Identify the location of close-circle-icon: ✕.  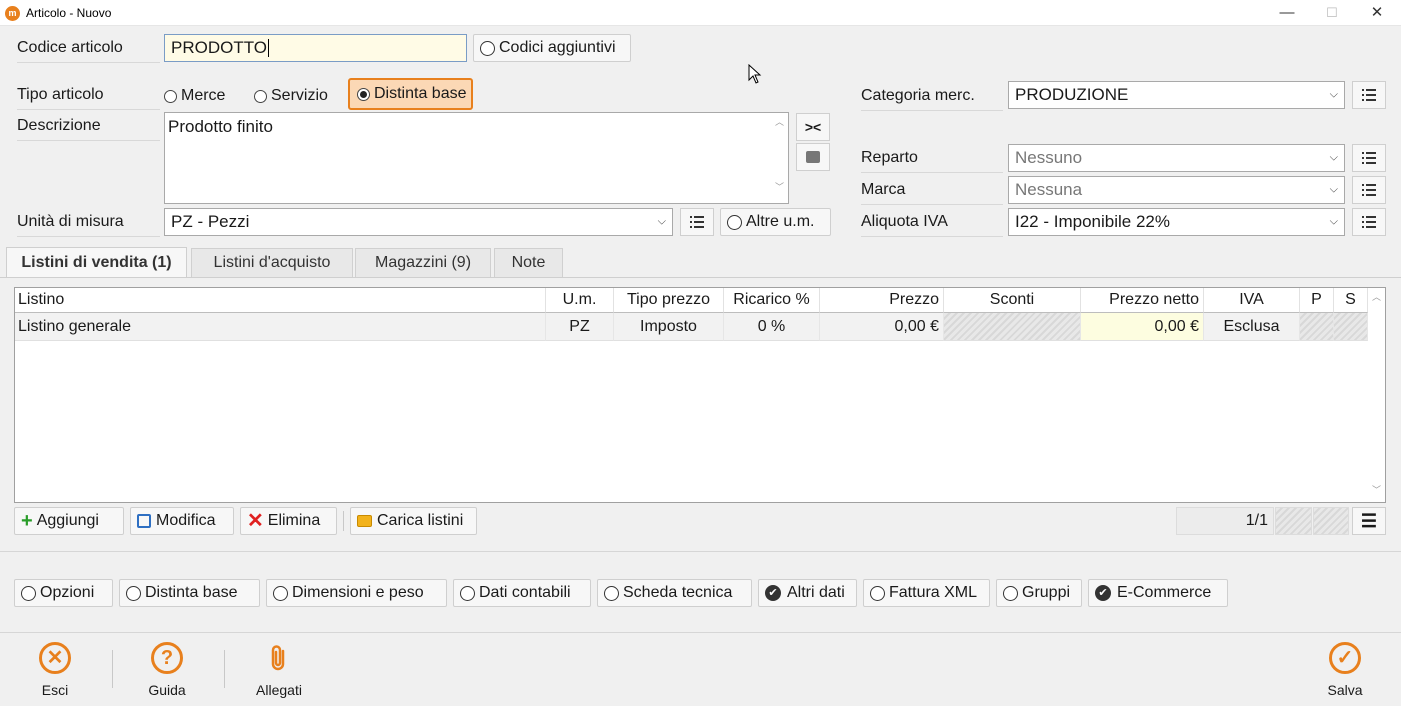
(55, 658).